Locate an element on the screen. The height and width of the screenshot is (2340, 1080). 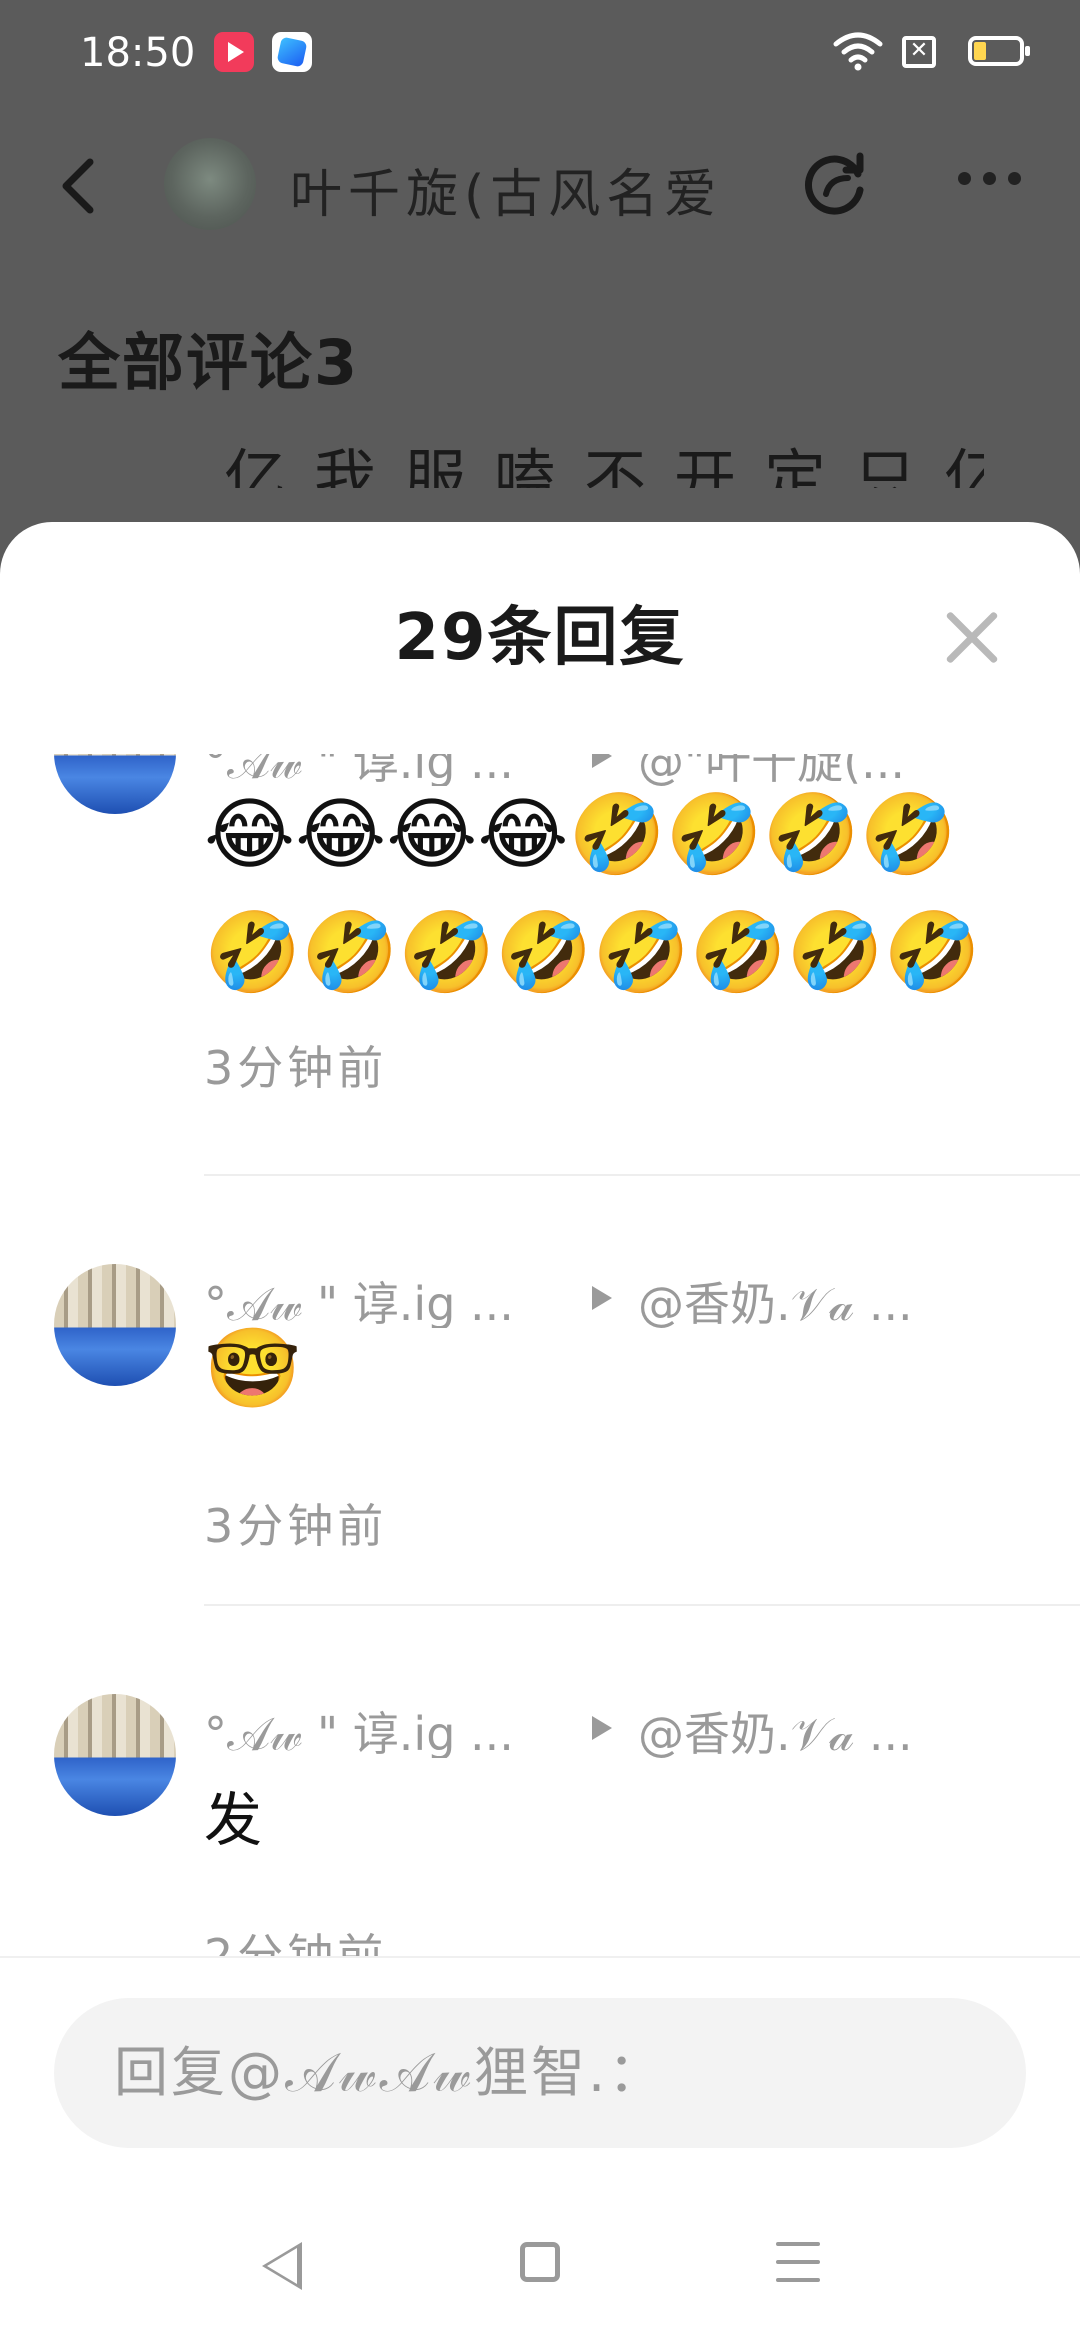
menu-icon is located at coordinates (798, 2262).